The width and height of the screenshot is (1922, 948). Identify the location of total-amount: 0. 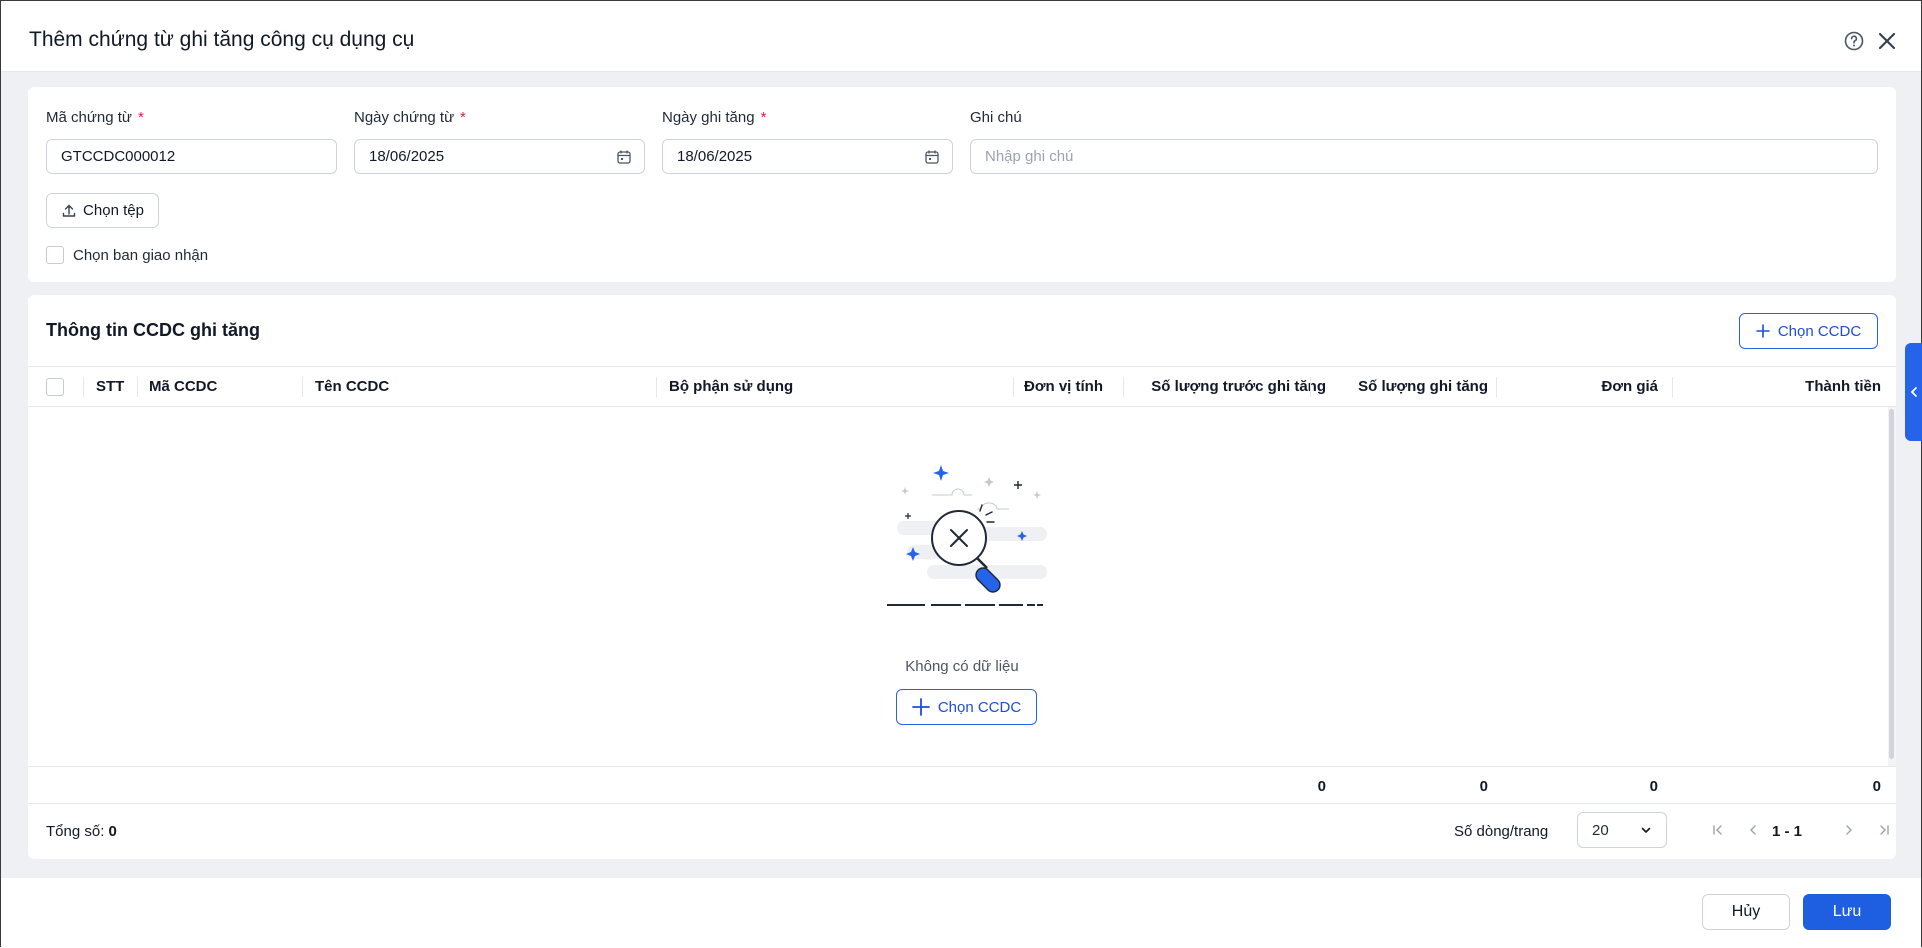
(1876, 786).